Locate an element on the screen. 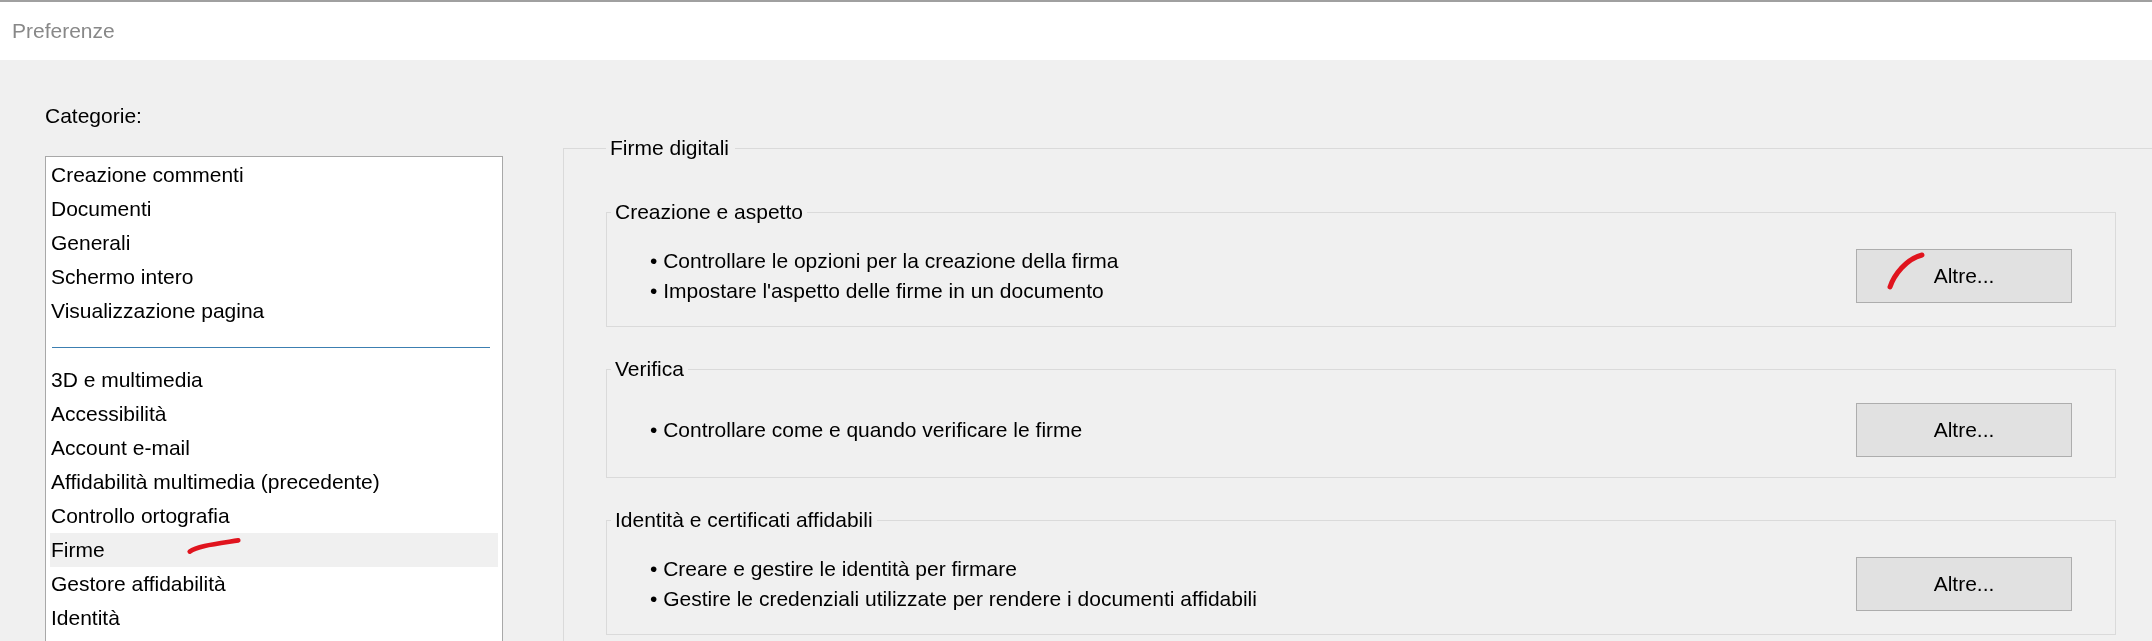  window-title: Preferenze is located at coordinates (63, 31).